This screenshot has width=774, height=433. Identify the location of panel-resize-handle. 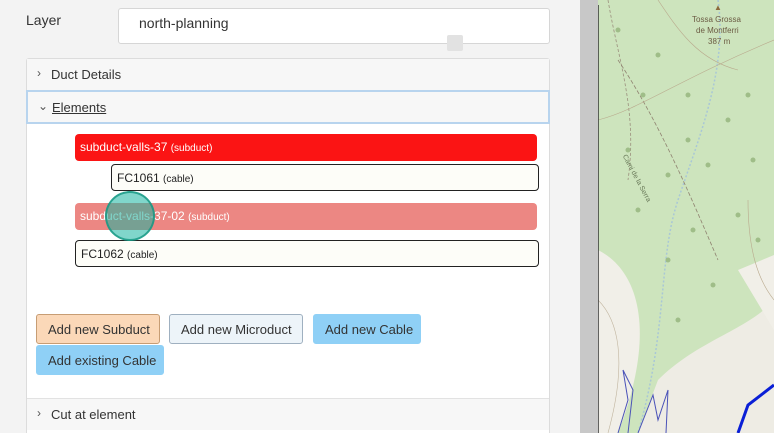
(589, 216).